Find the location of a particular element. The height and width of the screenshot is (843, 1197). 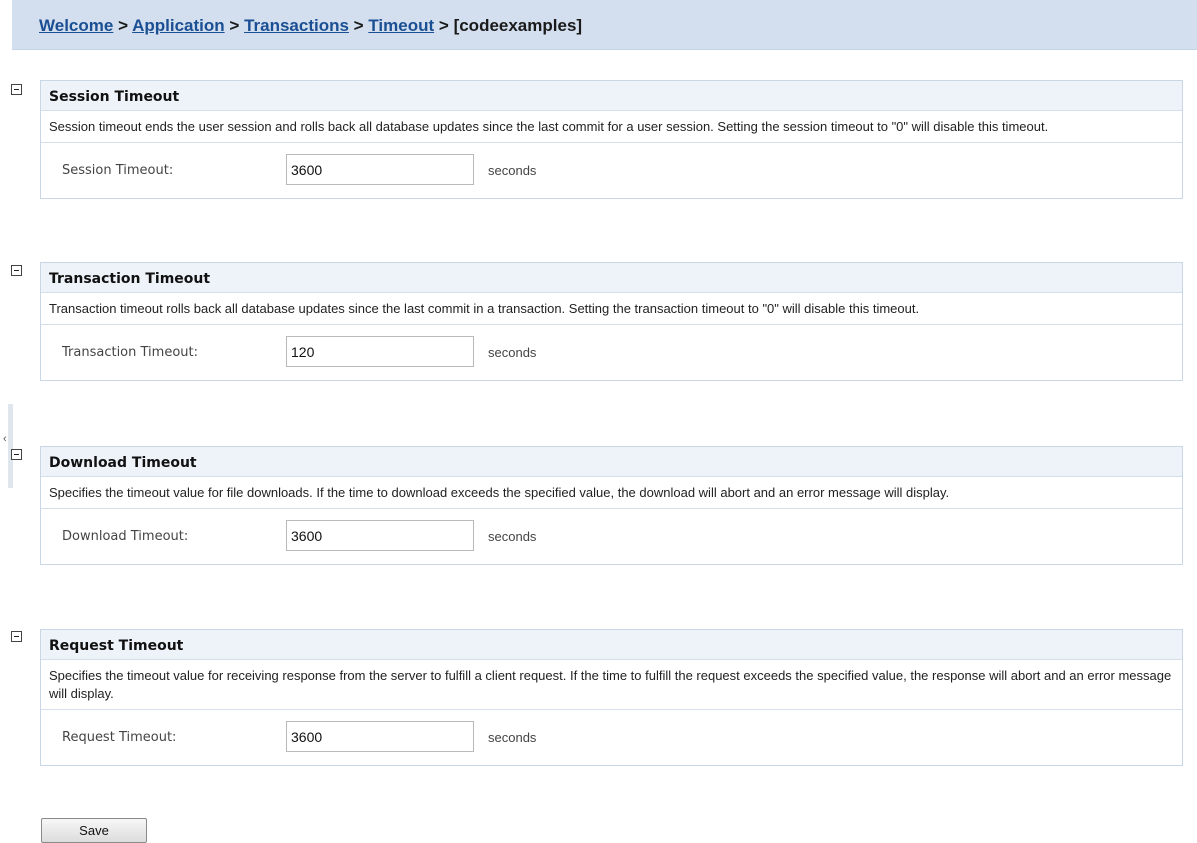

session-timeout-input is located at coordinates (380, 169).